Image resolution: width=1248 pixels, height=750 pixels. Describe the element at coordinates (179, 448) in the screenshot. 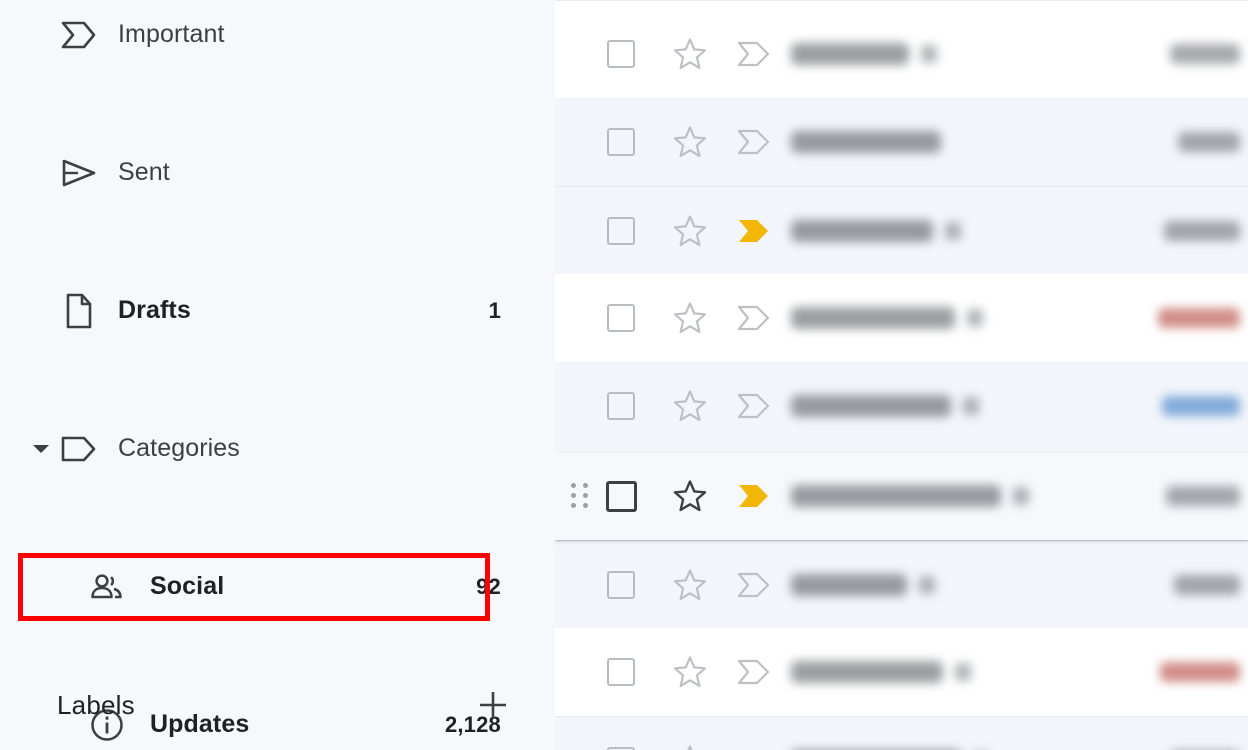

I see `sidebar-item-label: Categories` at that location.